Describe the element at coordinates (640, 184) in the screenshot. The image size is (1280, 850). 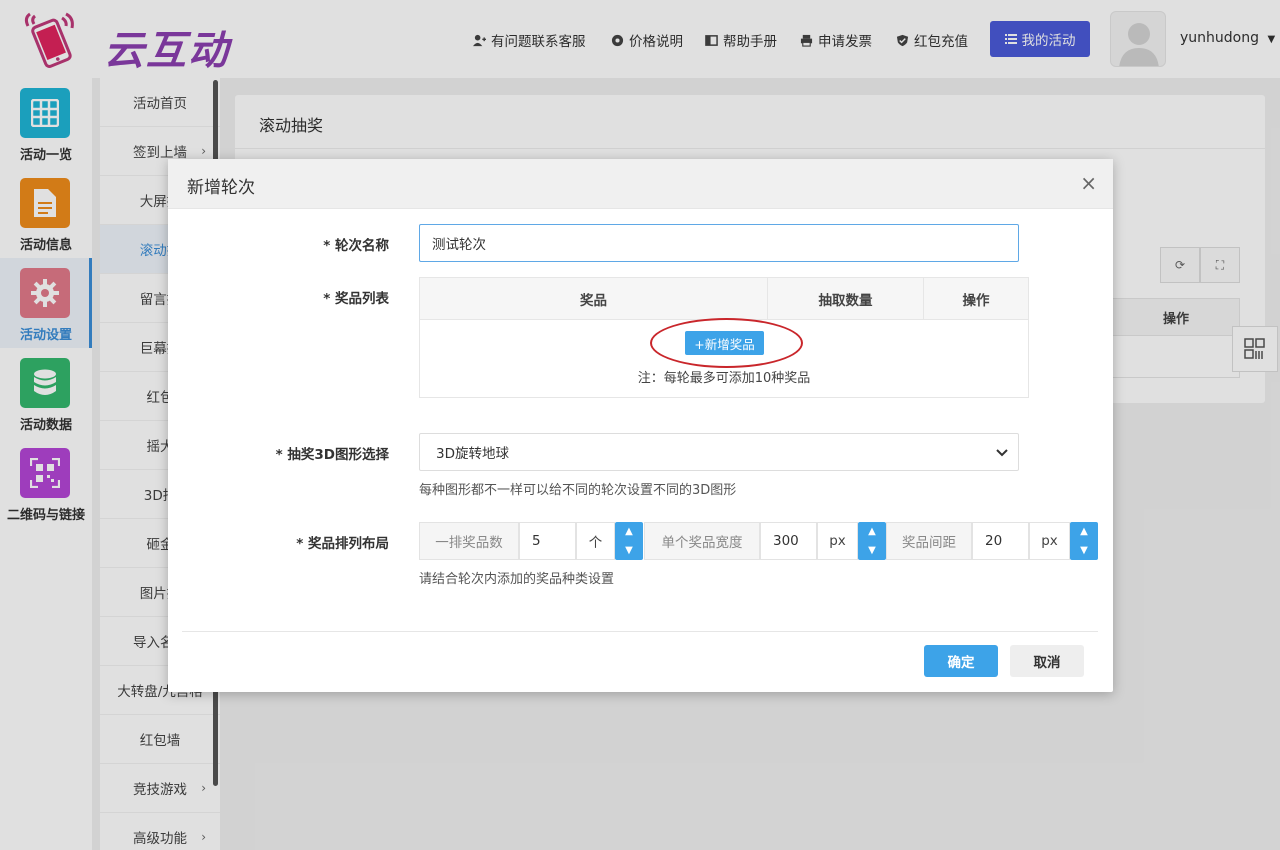
I see `dialog-header: 新增轮次 ×` at that location.